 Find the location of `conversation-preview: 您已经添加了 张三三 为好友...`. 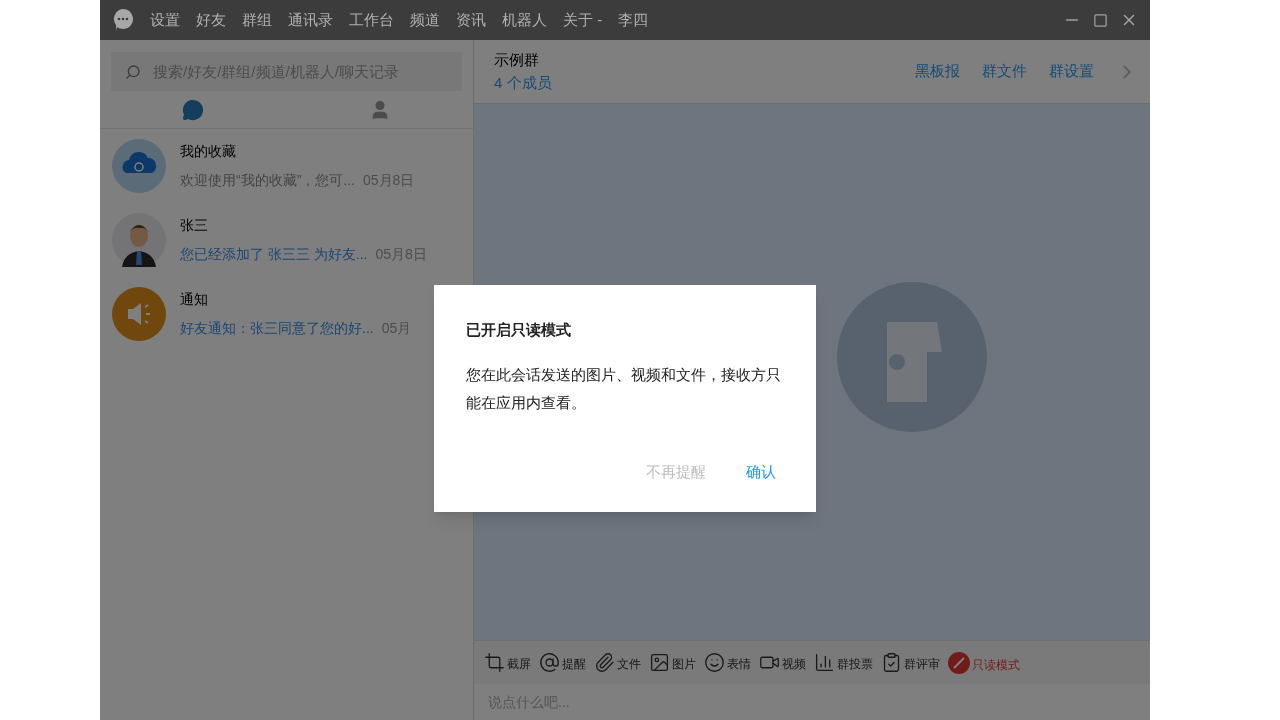

conversation-preview: 您已经添加了 张三三 为好友... is located at coordinates (274, 254).